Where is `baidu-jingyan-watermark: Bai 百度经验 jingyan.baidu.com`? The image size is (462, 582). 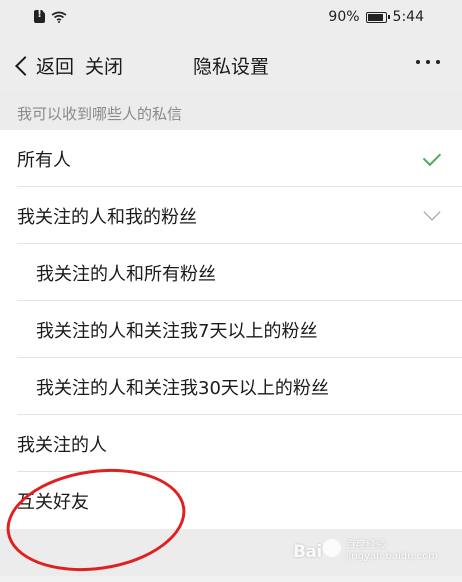
baidu-jingyan-watermark: Bai 百度经验 jingyan.baidu.com is located at coordinates (365, 550).